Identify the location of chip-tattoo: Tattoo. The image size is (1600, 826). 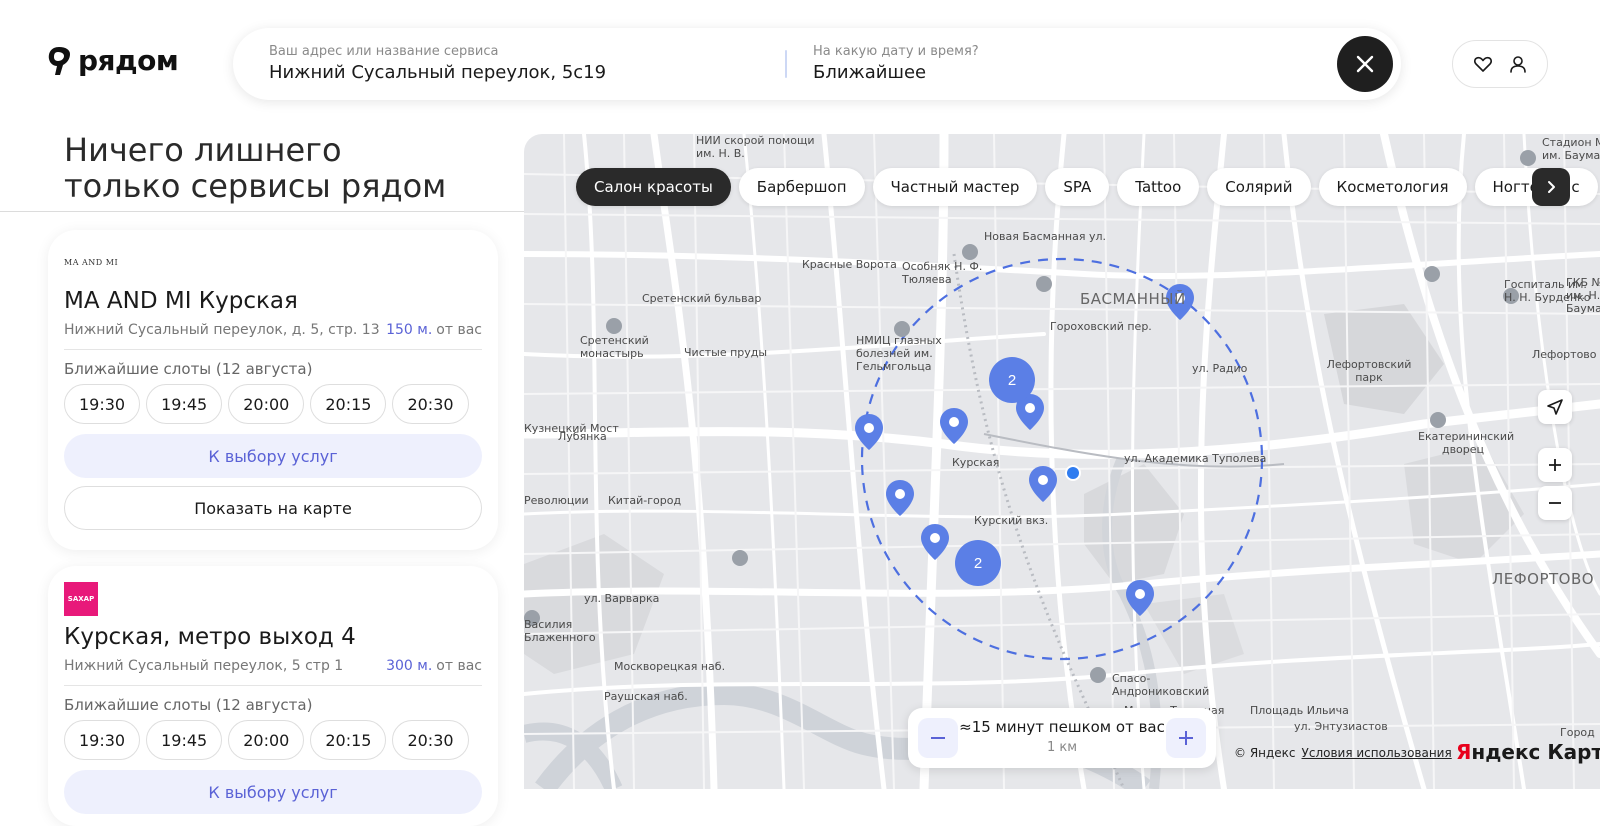
(1158, 187).